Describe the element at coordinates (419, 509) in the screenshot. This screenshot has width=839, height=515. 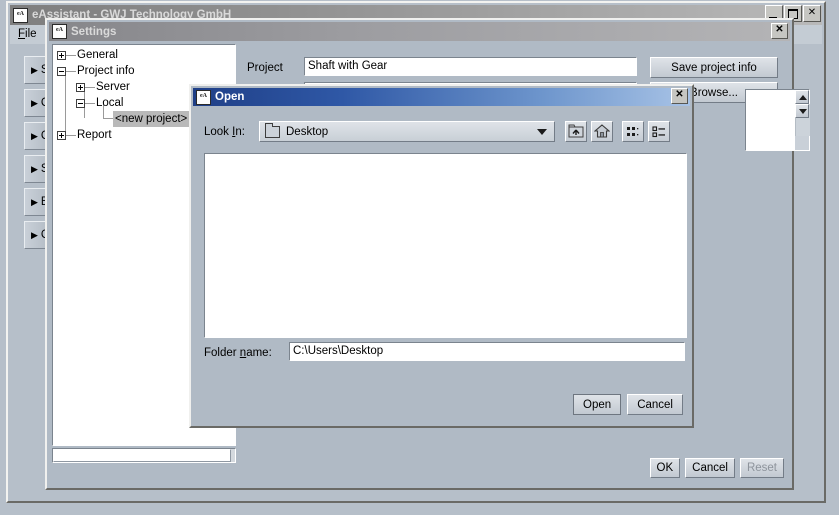
I see `desktop-background-bottom` at that location.